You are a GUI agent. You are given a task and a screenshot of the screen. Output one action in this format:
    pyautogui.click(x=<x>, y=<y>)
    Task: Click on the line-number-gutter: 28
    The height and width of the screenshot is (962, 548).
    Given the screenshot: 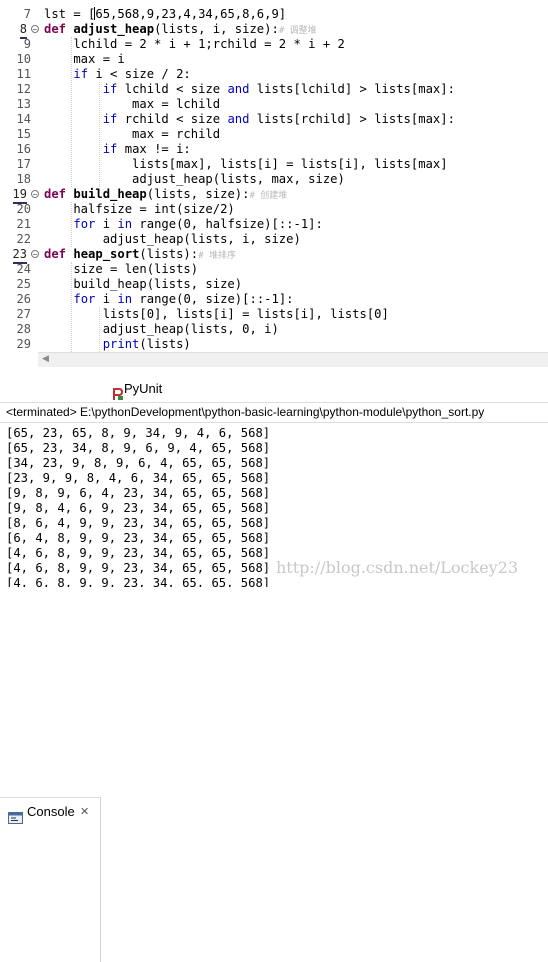 What is the action you would take?
    pyautogui.click(x=19, y=329)
    